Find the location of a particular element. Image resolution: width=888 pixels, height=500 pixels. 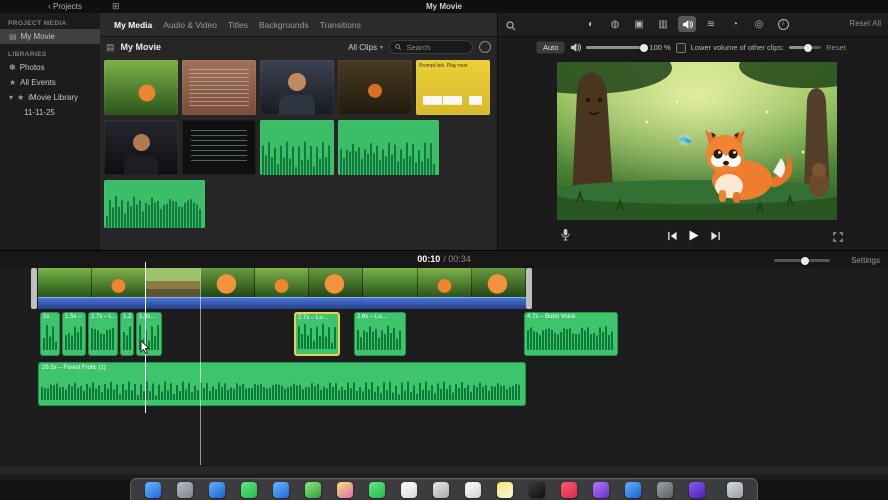

timeline-scrollbar is located at coordinates (444, 469).